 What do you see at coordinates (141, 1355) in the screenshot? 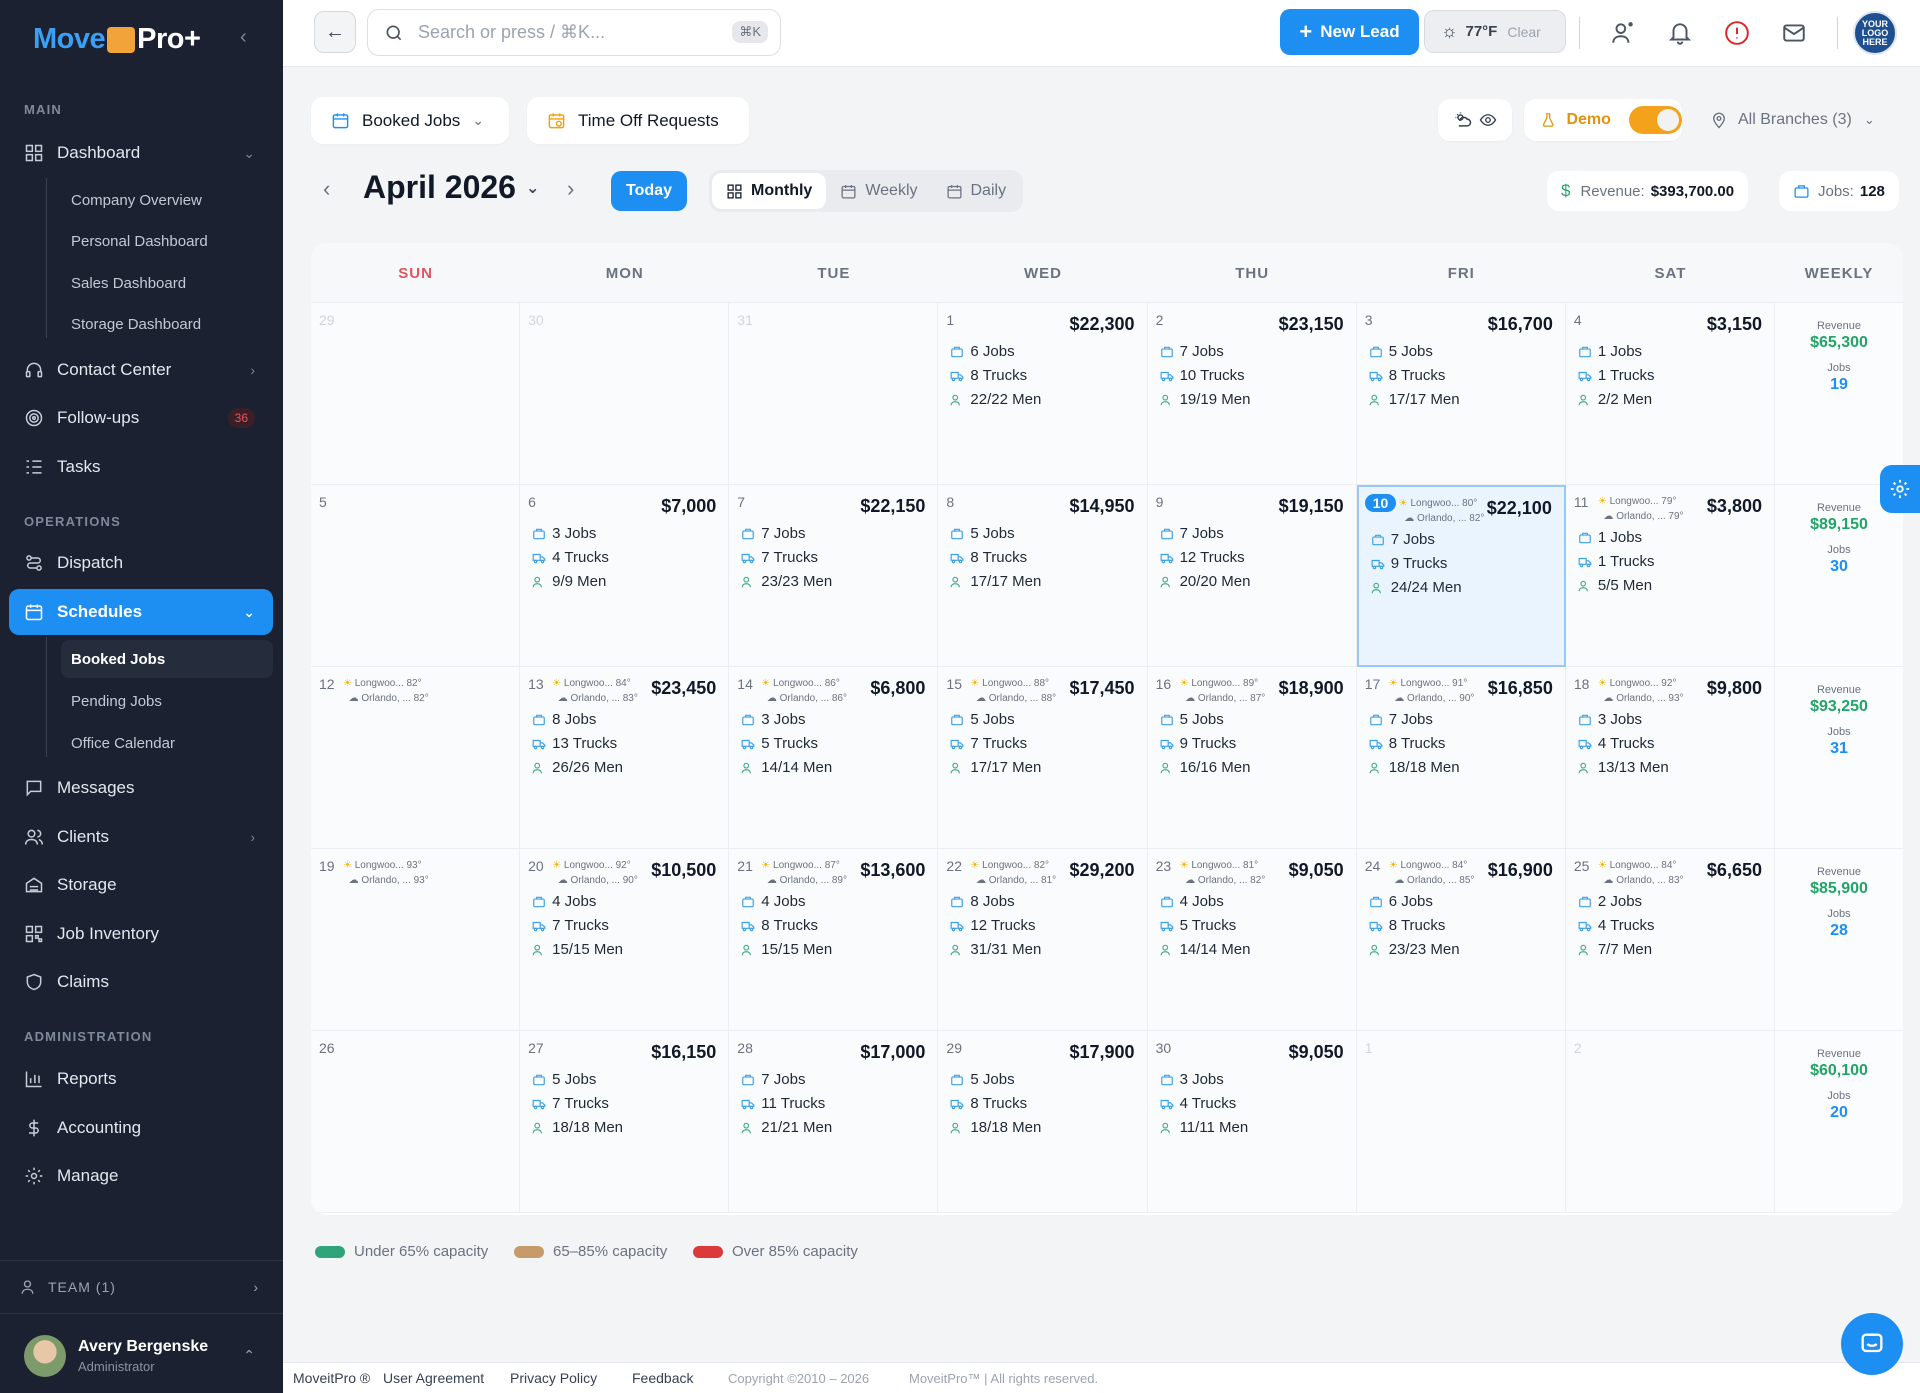
I see `user-profile: Avery Bergenske Administrator ⌃` at bounding box center [141, 1355].